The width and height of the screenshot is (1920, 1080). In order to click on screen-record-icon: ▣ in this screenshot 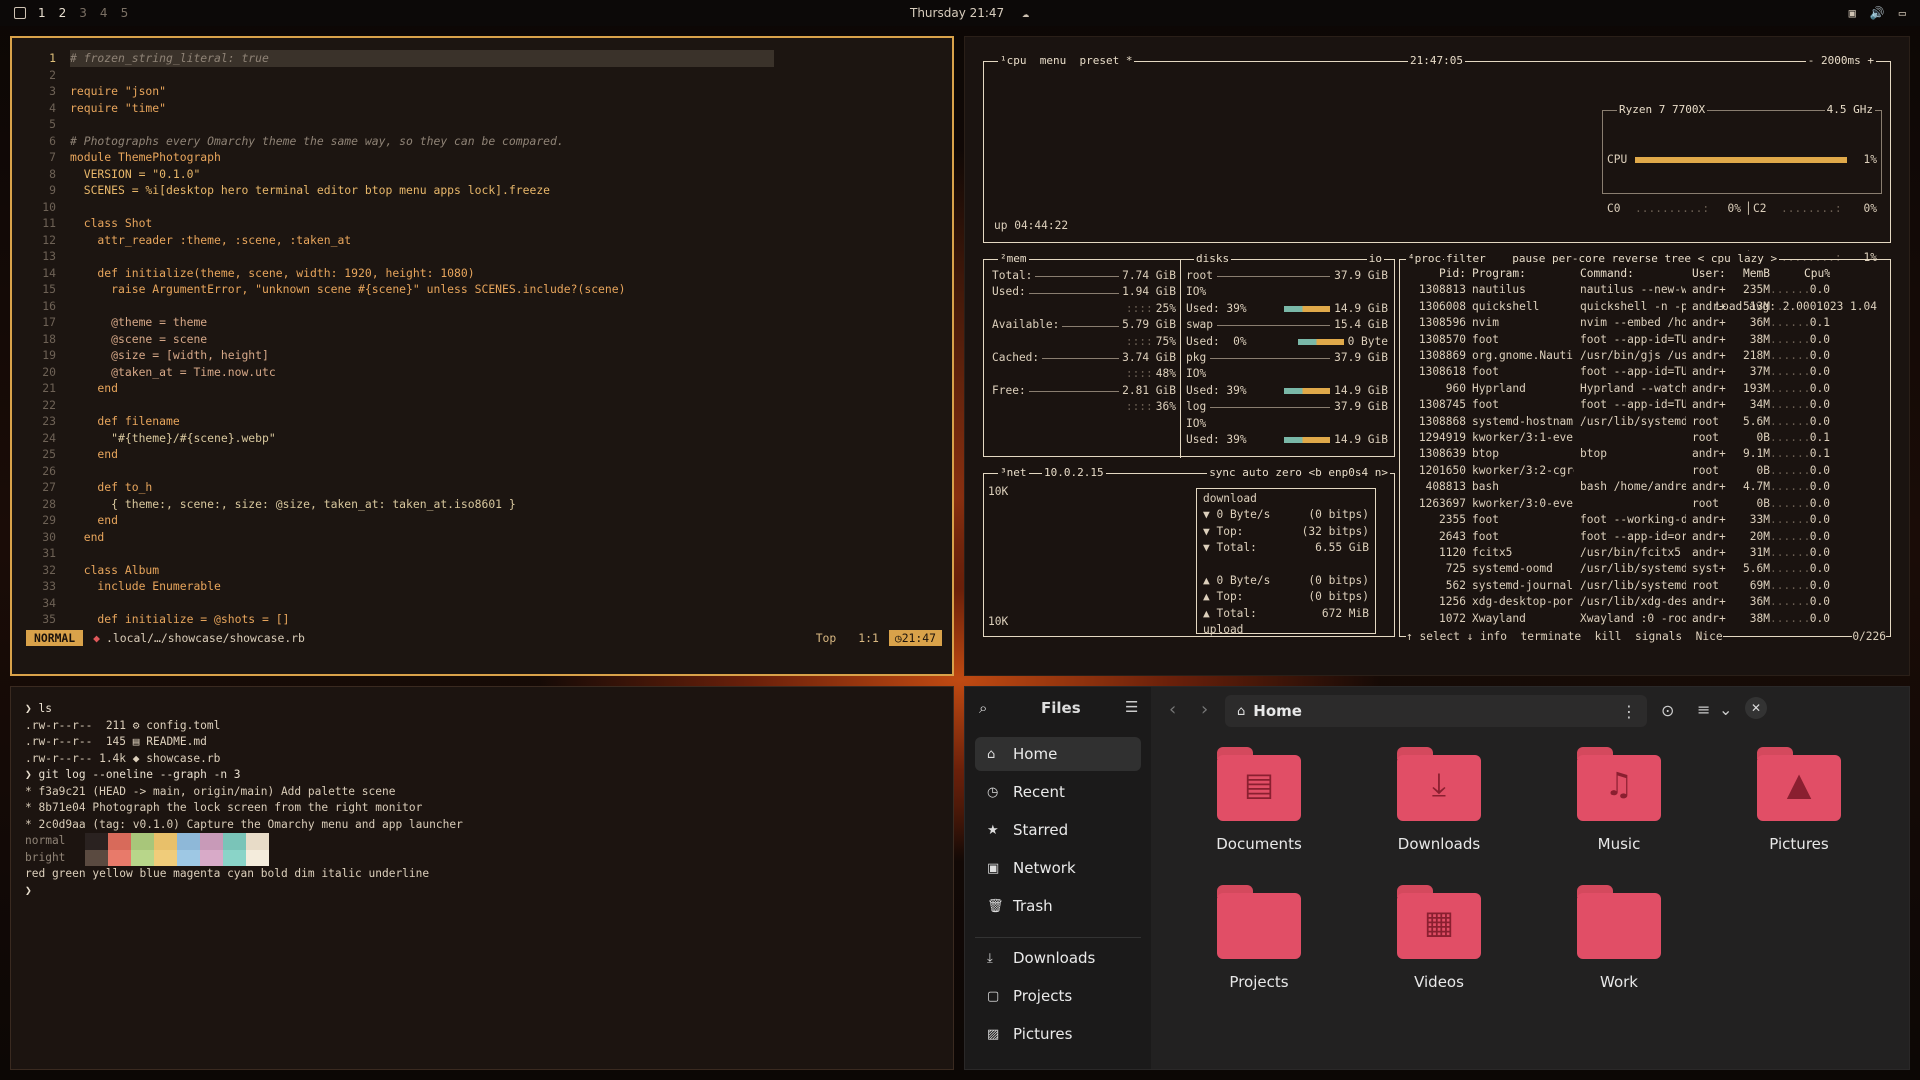, I will do `click(1852, 13)`.